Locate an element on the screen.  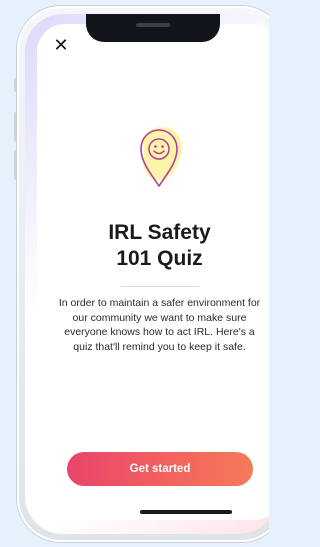
page-title: IRL Safety 101 Quiz is located at coordinates (153, 246).